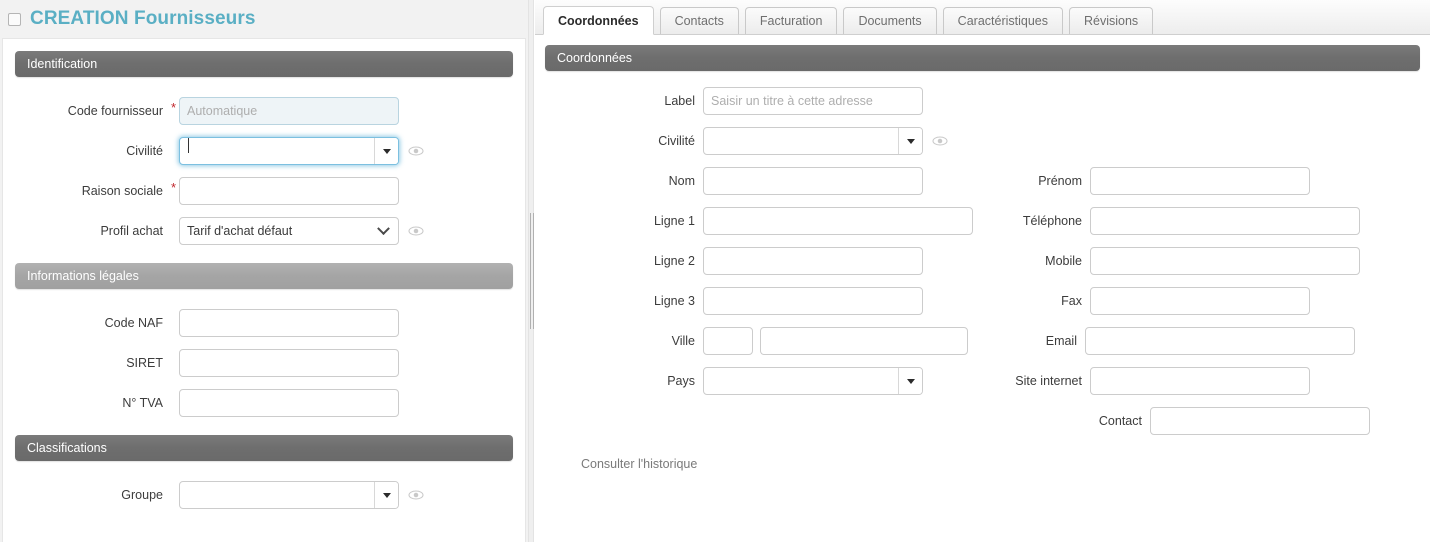 The image size is (1430, 542). Describe the element at coordinates (1061, 341) in the screenshot. I see `label-email: Email` at that location.